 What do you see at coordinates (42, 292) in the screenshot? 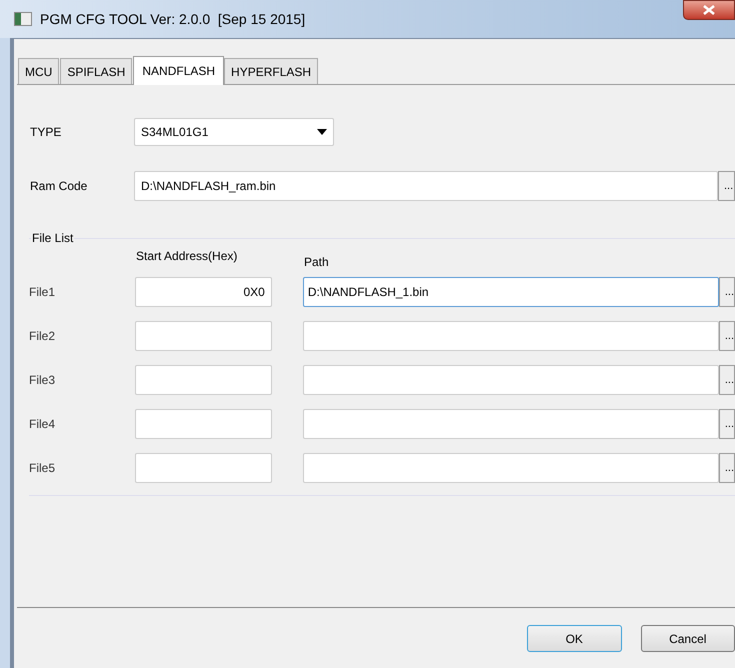
I see `field-label: File1` at bounding box center [42, 292].